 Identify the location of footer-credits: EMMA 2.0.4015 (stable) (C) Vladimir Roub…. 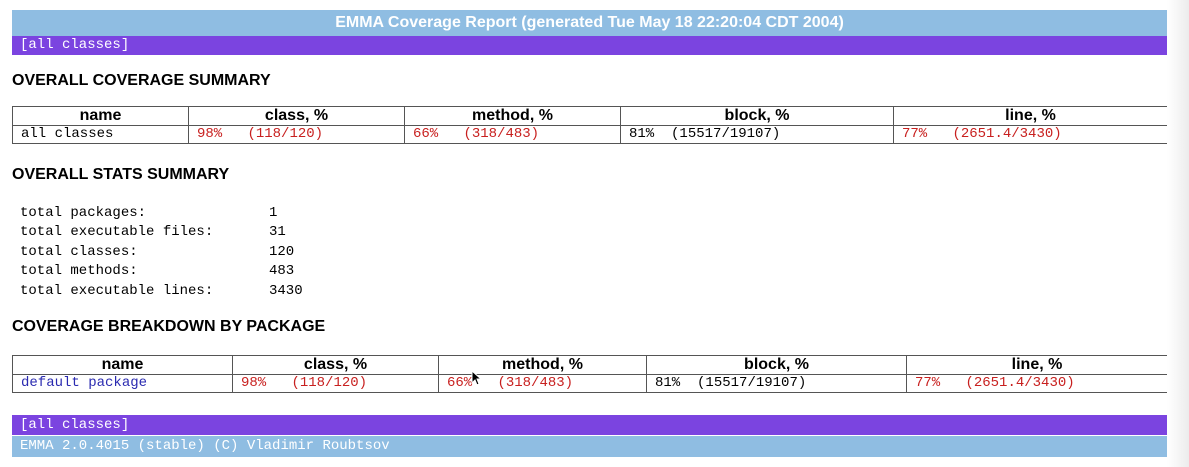
(205, 446).